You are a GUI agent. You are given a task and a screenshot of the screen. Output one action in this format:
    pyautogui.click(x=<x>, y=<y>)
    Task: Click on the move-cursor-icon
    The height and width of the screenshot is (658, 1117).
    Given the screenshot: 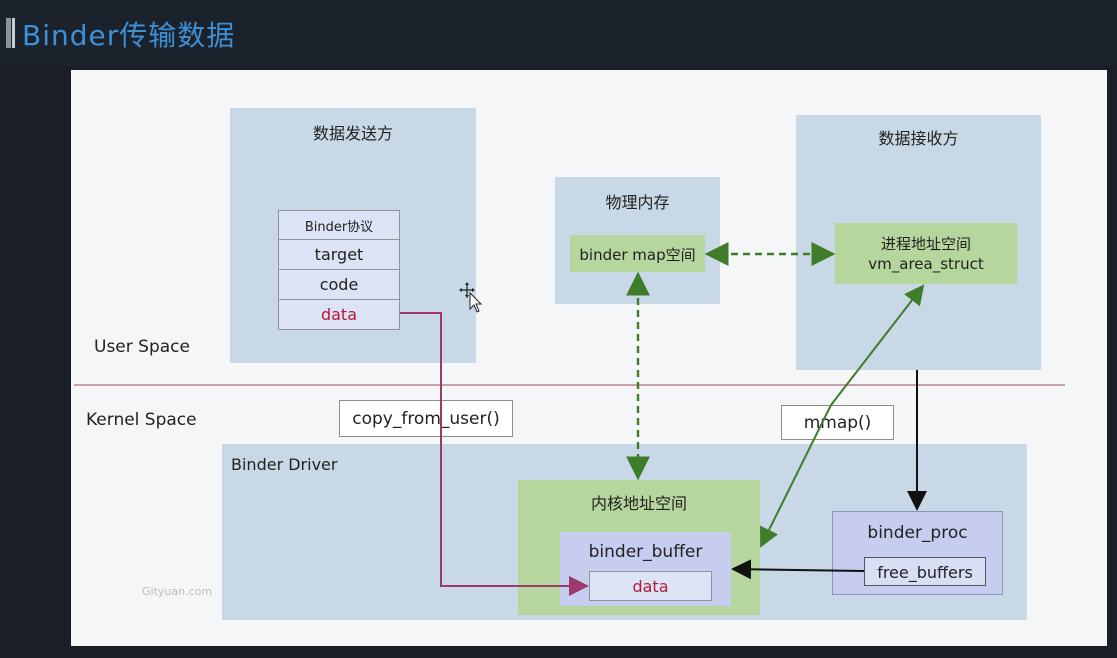 What is the action you would take?
    pyautogui.click(x=471, y=297)
    